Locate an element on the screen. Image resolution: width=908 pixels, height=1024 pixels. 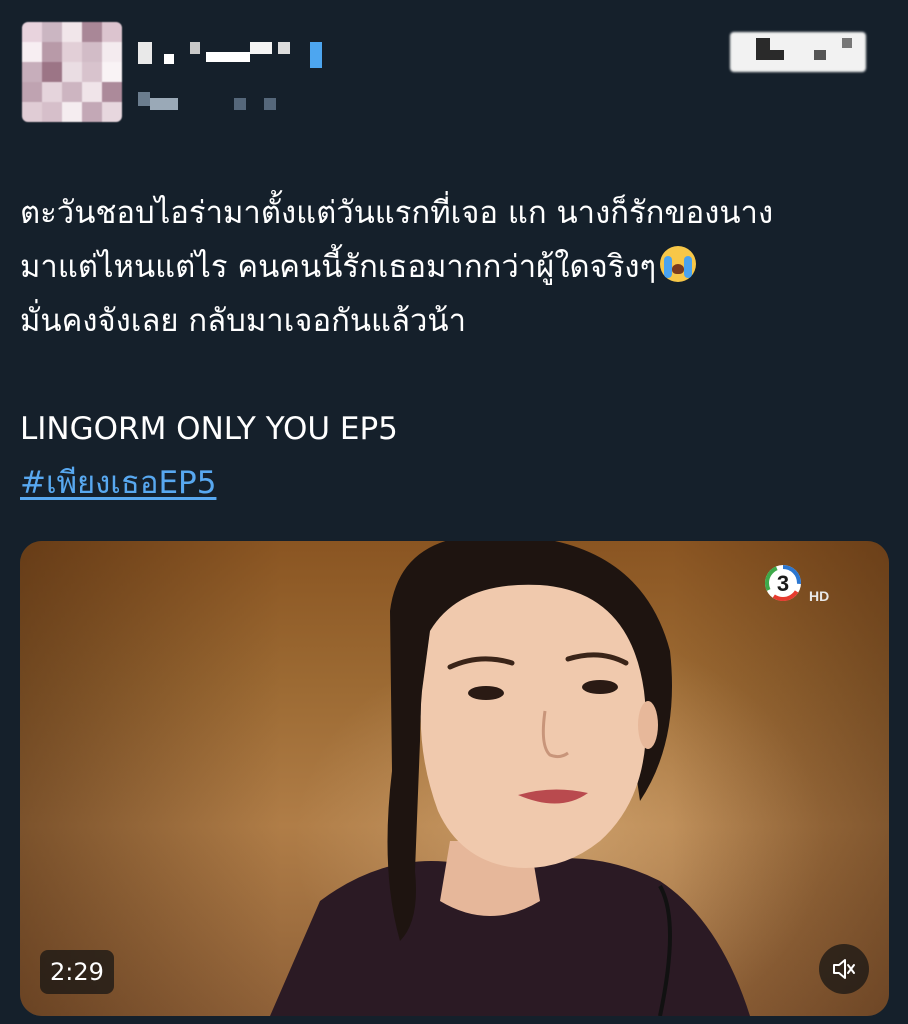
hashtag-link: #เพียงเธอEP5 is located at coordinates (118, 483).